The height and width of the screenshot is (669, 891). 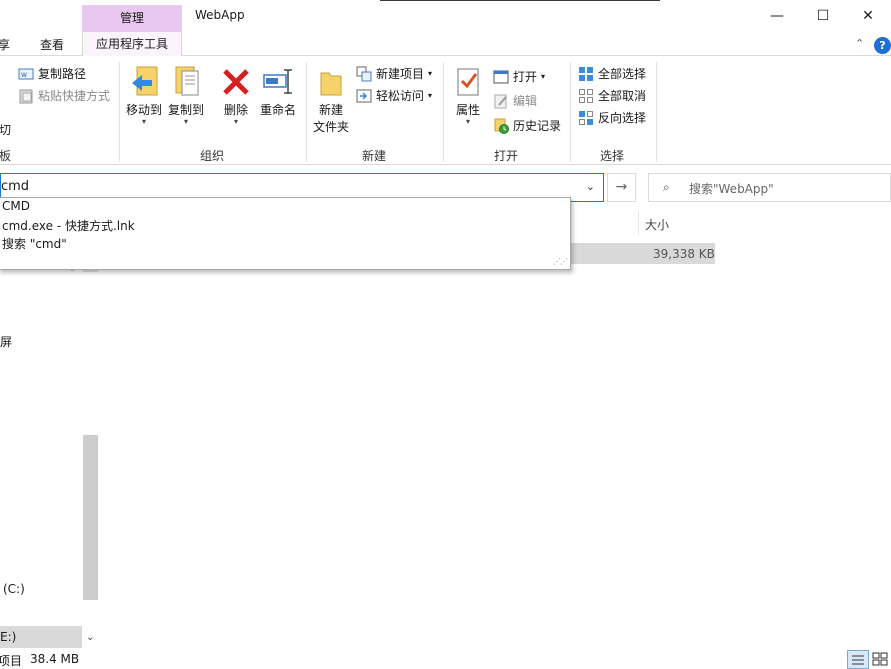 I want to click on details-view-icon, so click(x=858, y=660).